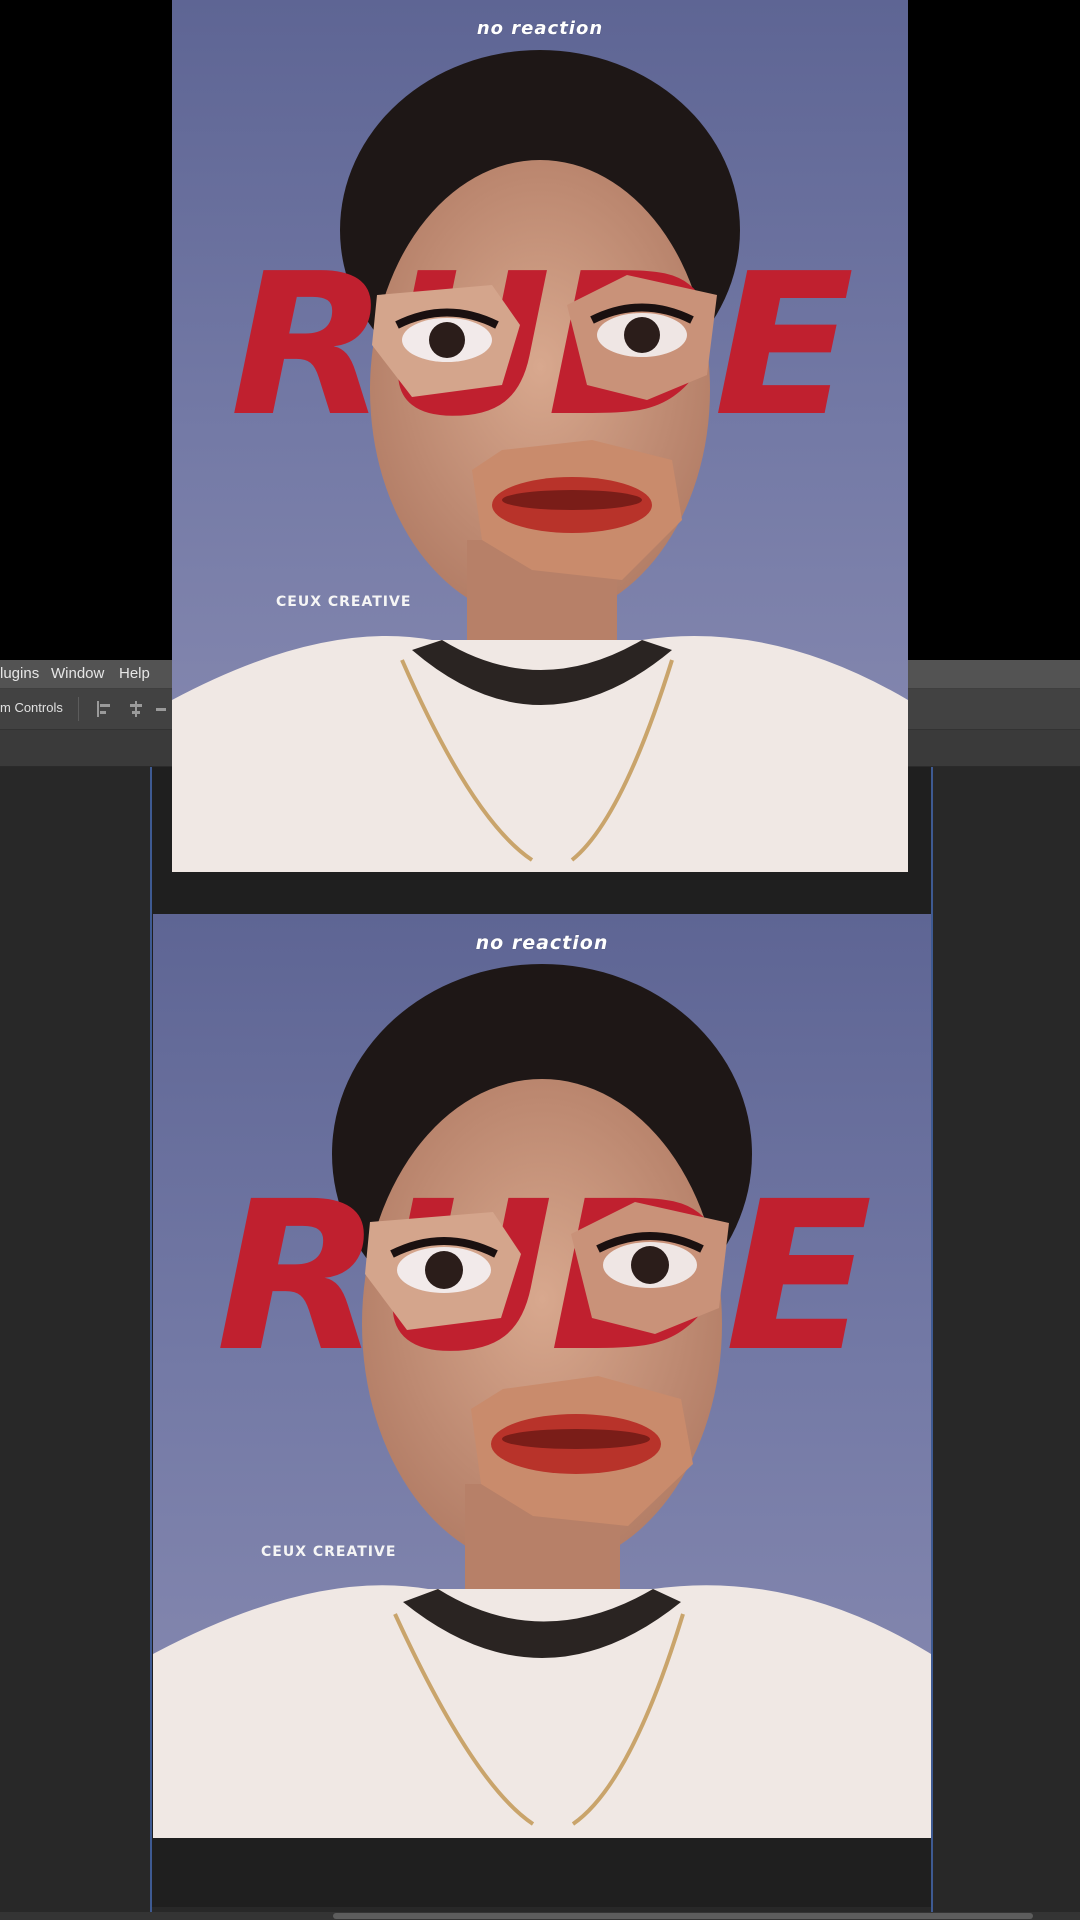 The width and height of the screenshot is (1080, 1920). Describe the element at coordinates (151, 1339) in the screenshot. I see `artboard-guide-left` at that location.